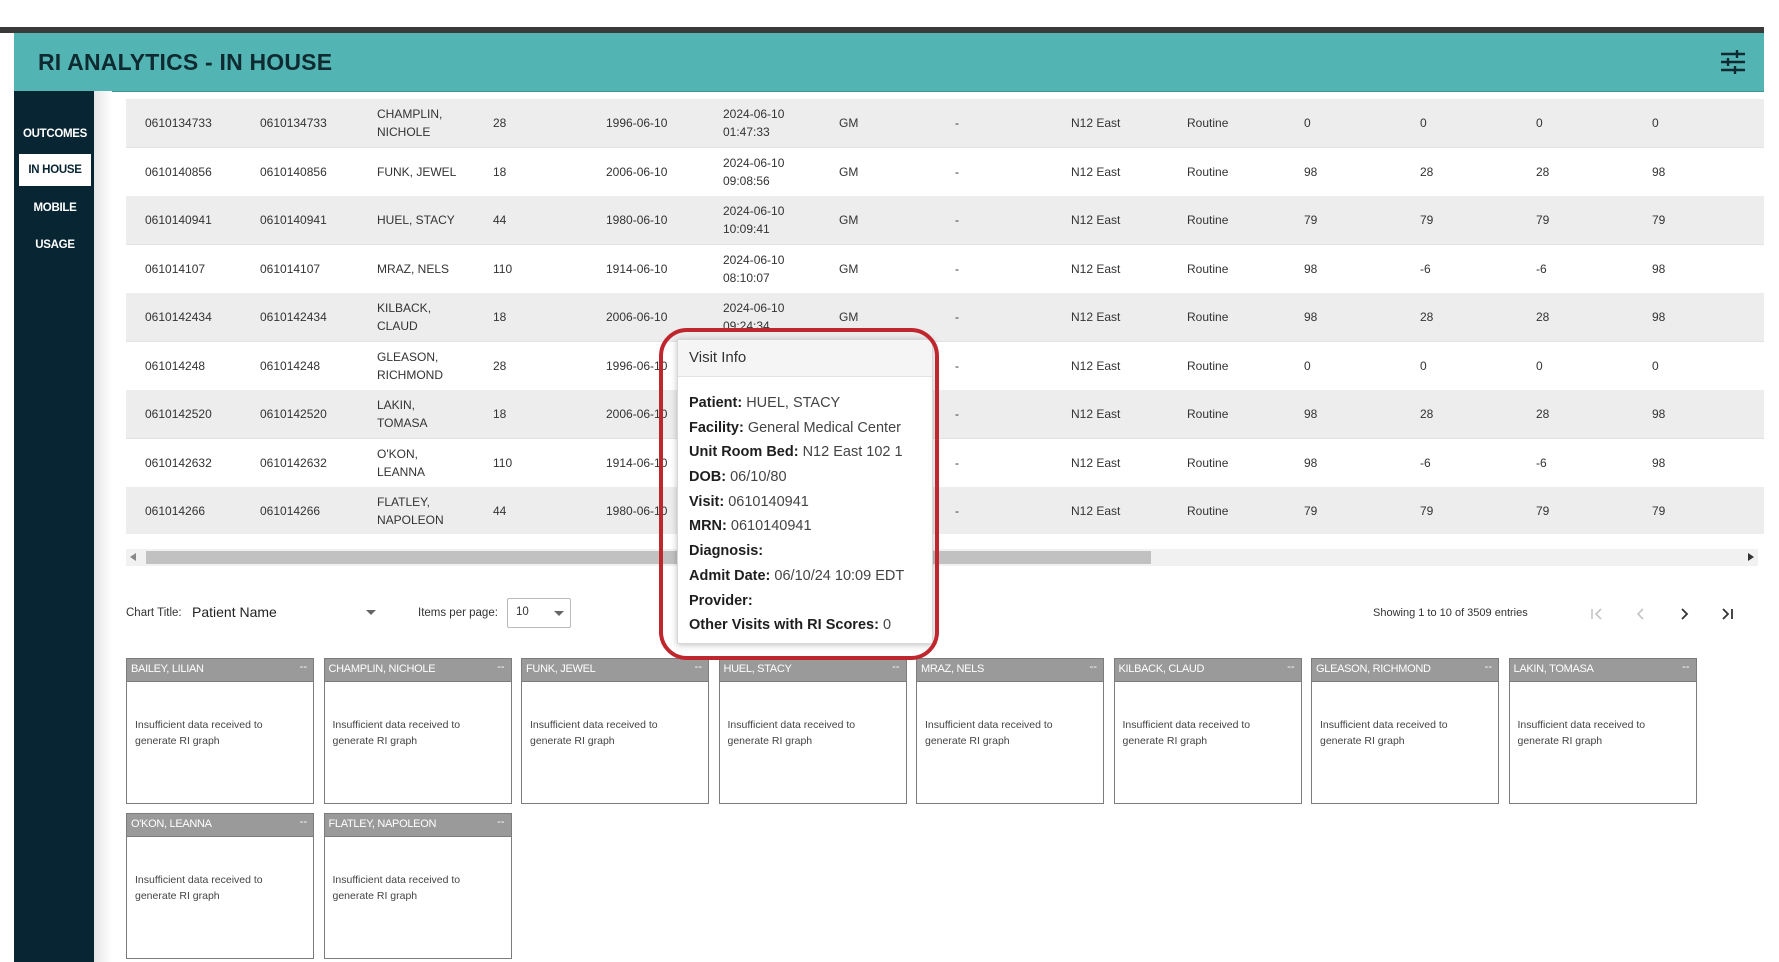 This screenshot has height=962, width=1779. Describe the element at coordinates (1427, 511) in the screenshot. I see `cell-score-2: 79` at that location.